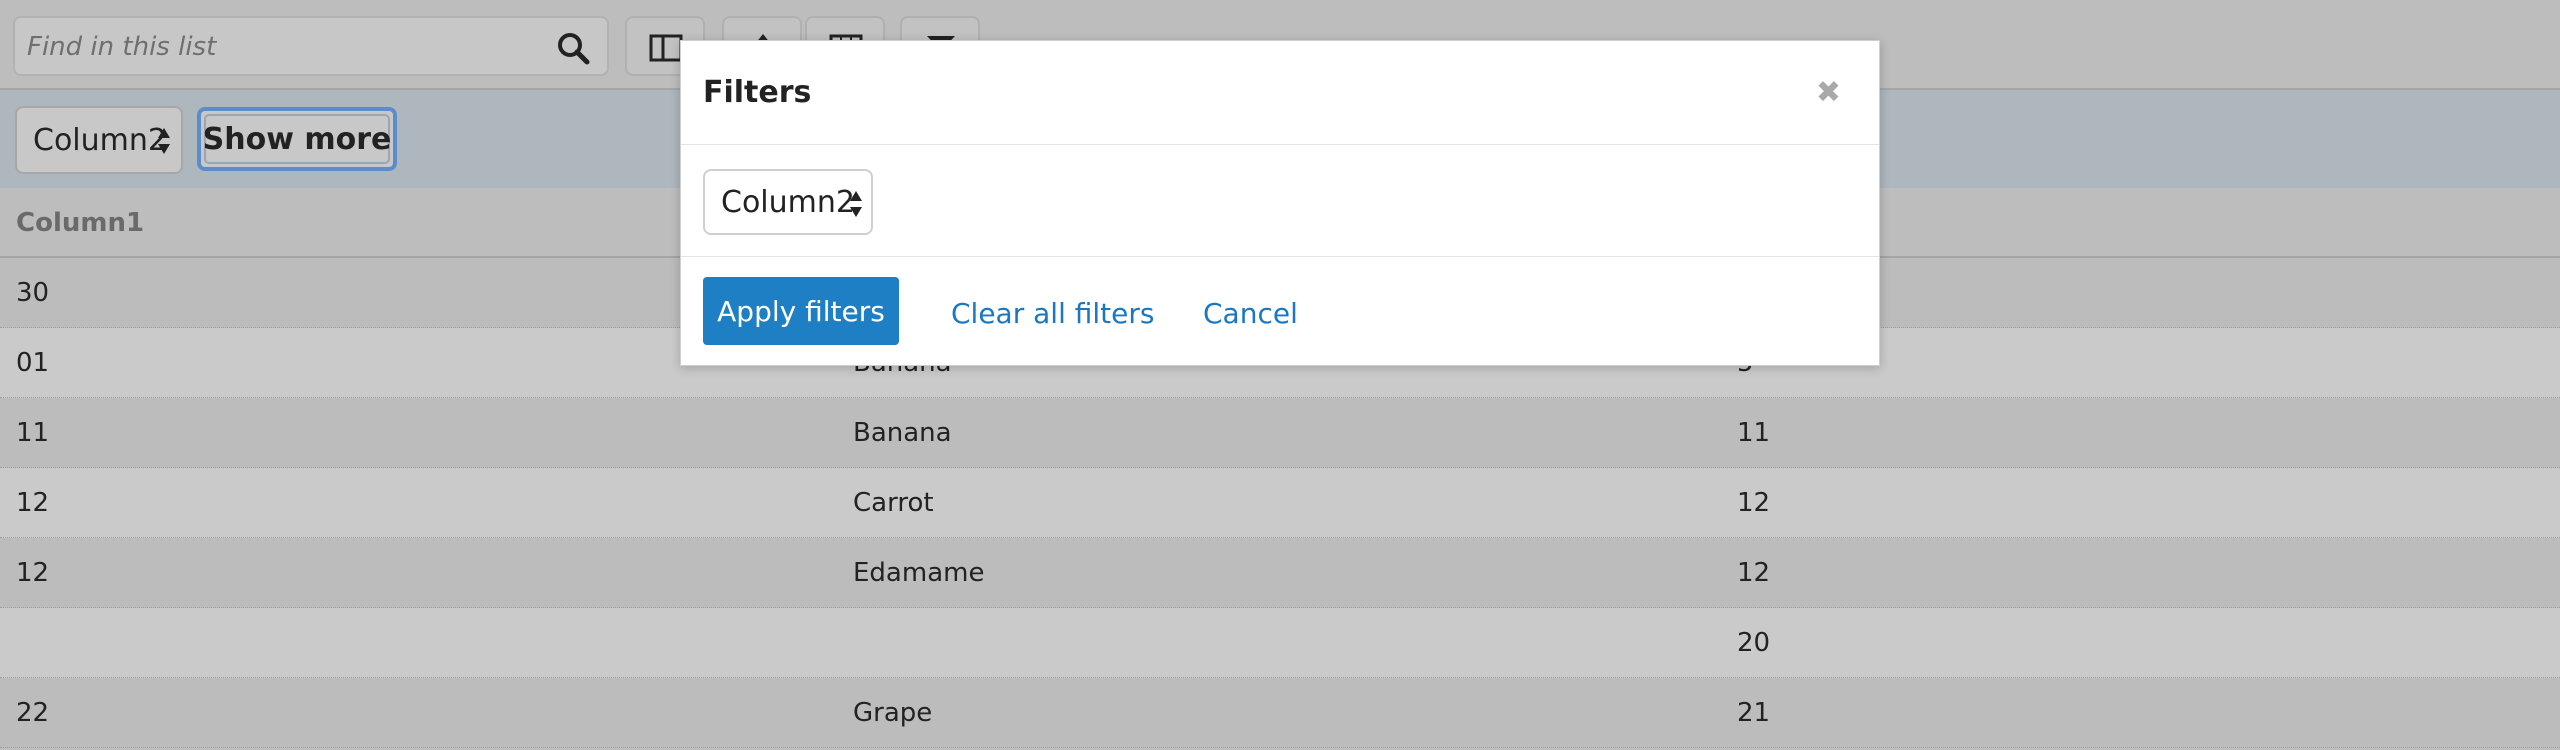 The width and height of the screenshot is (2560, 750). Describe the element at coordinates (1280, 433) in the screenshot. I see `table-row: 11 Banana 11` at that location.